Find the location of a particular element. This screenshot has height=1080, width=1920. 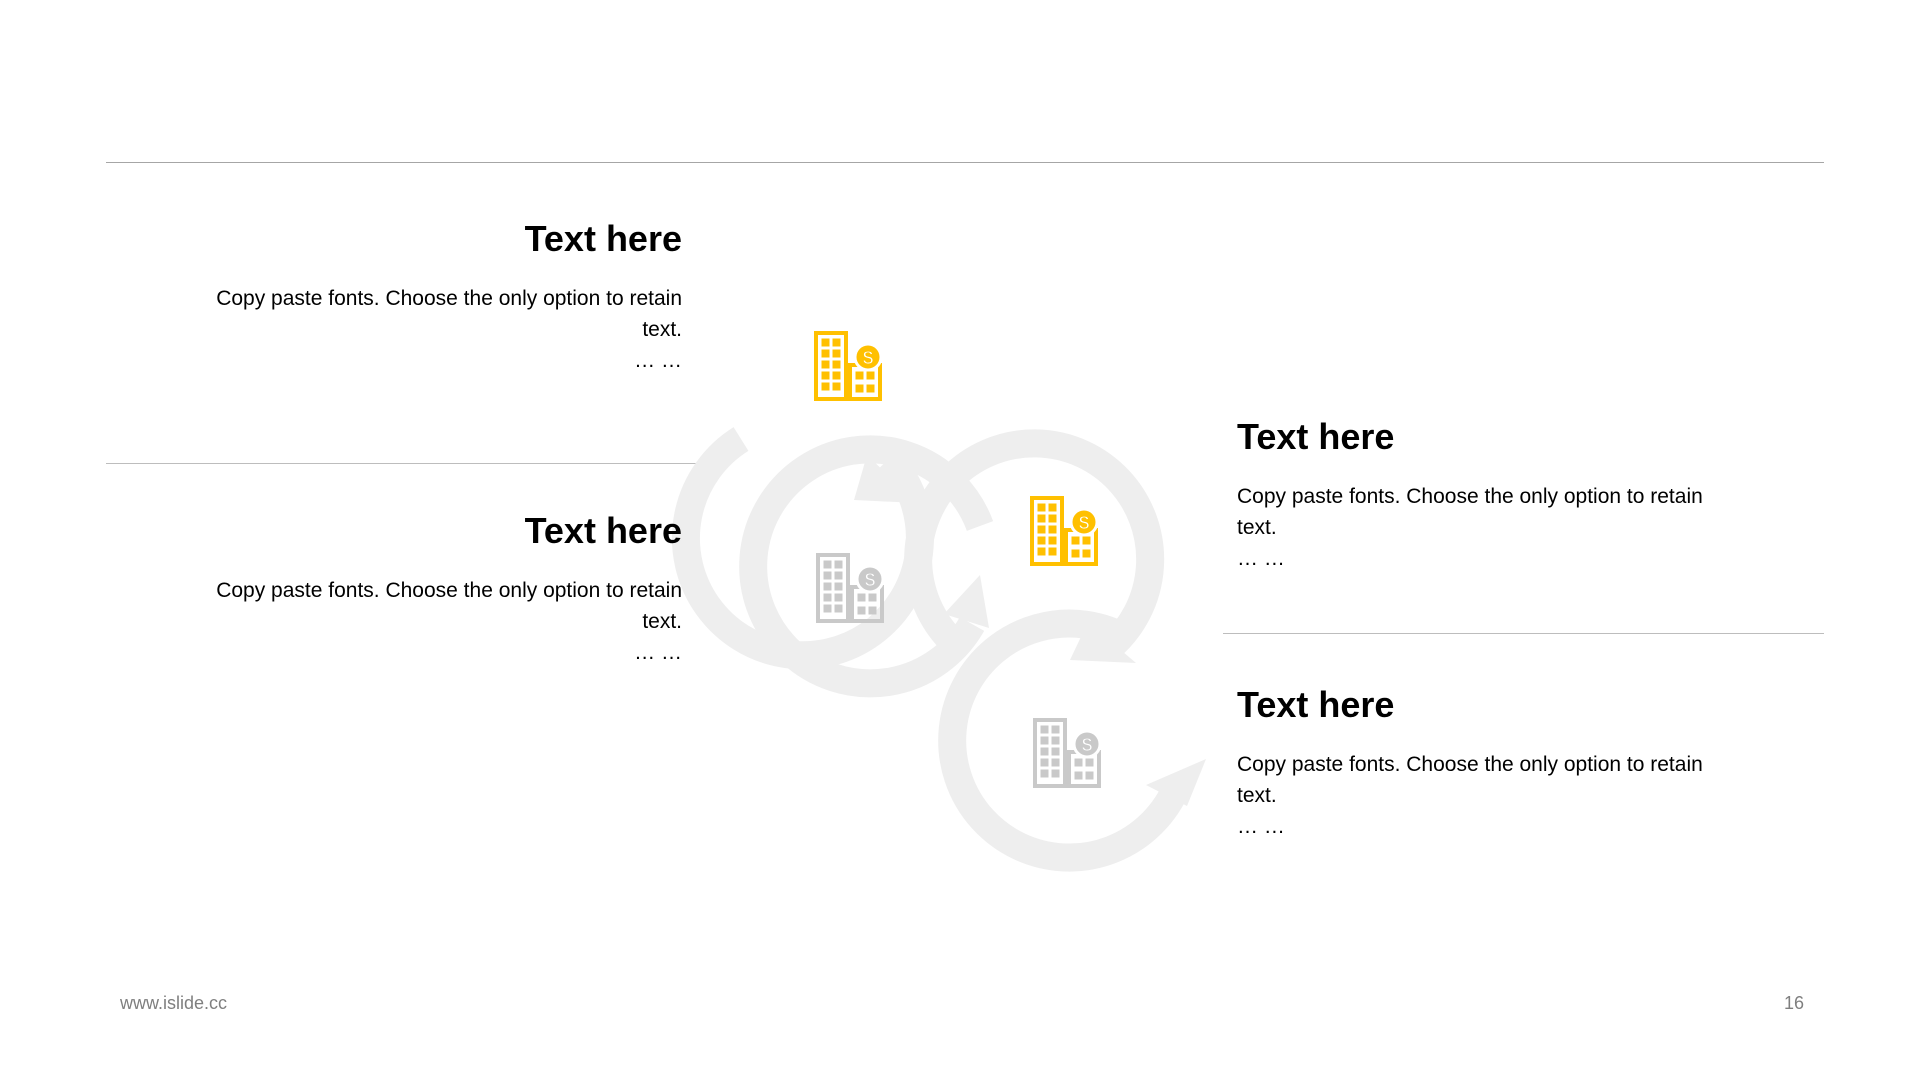

page-number: 16 is located at coordinates (1794, 1003).